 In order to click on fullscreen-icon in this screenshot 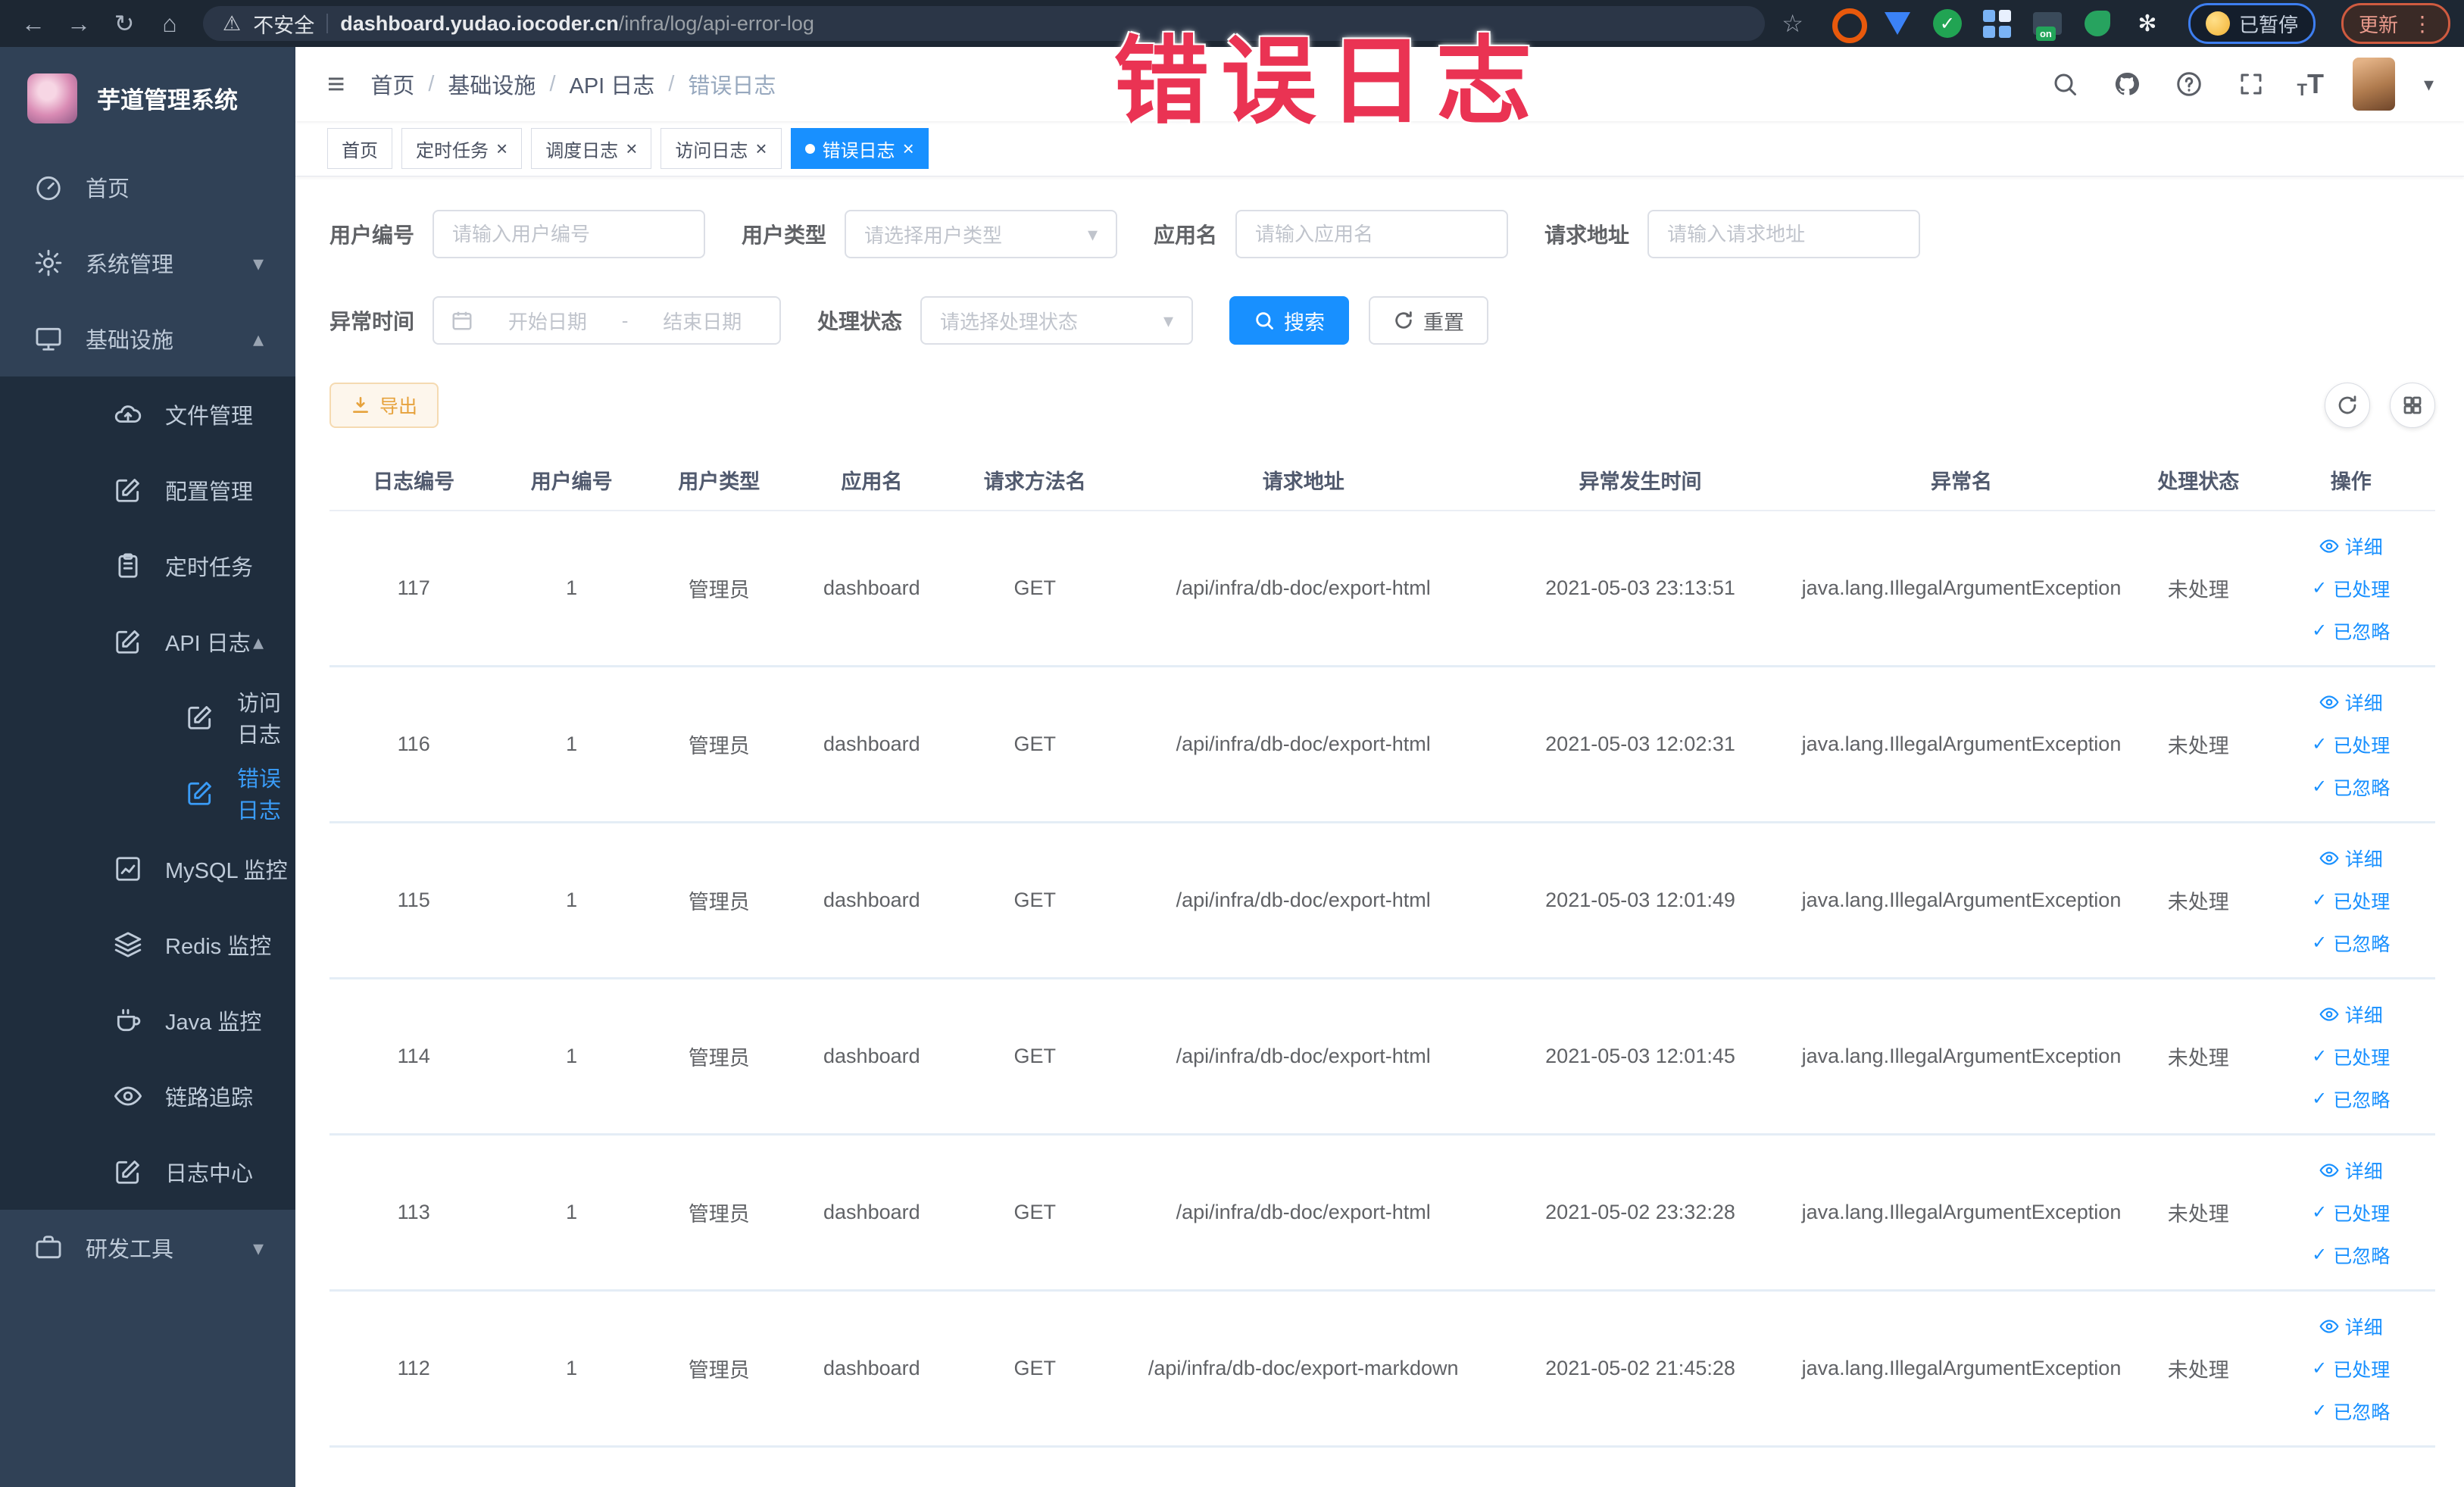, I will do `click(2251, 84)`.